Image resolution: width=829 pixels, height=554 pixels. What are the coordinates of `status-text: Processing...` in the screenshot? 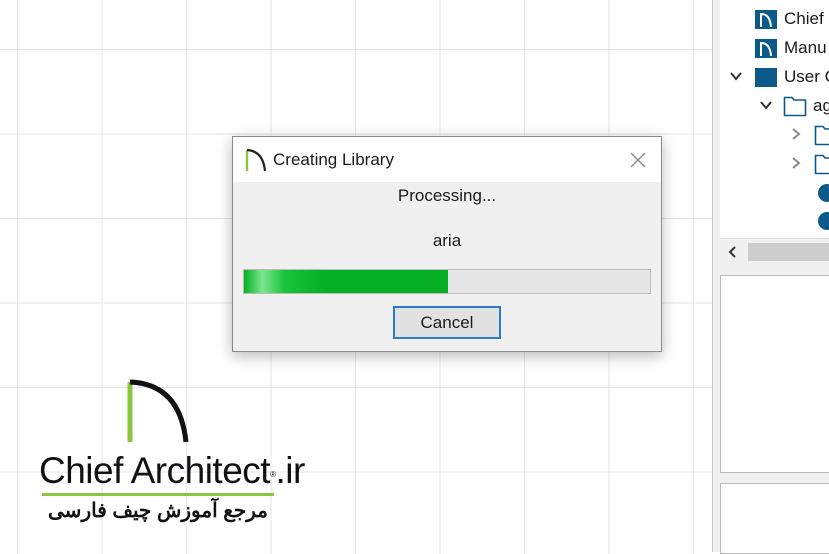 It's located at (447, 195).